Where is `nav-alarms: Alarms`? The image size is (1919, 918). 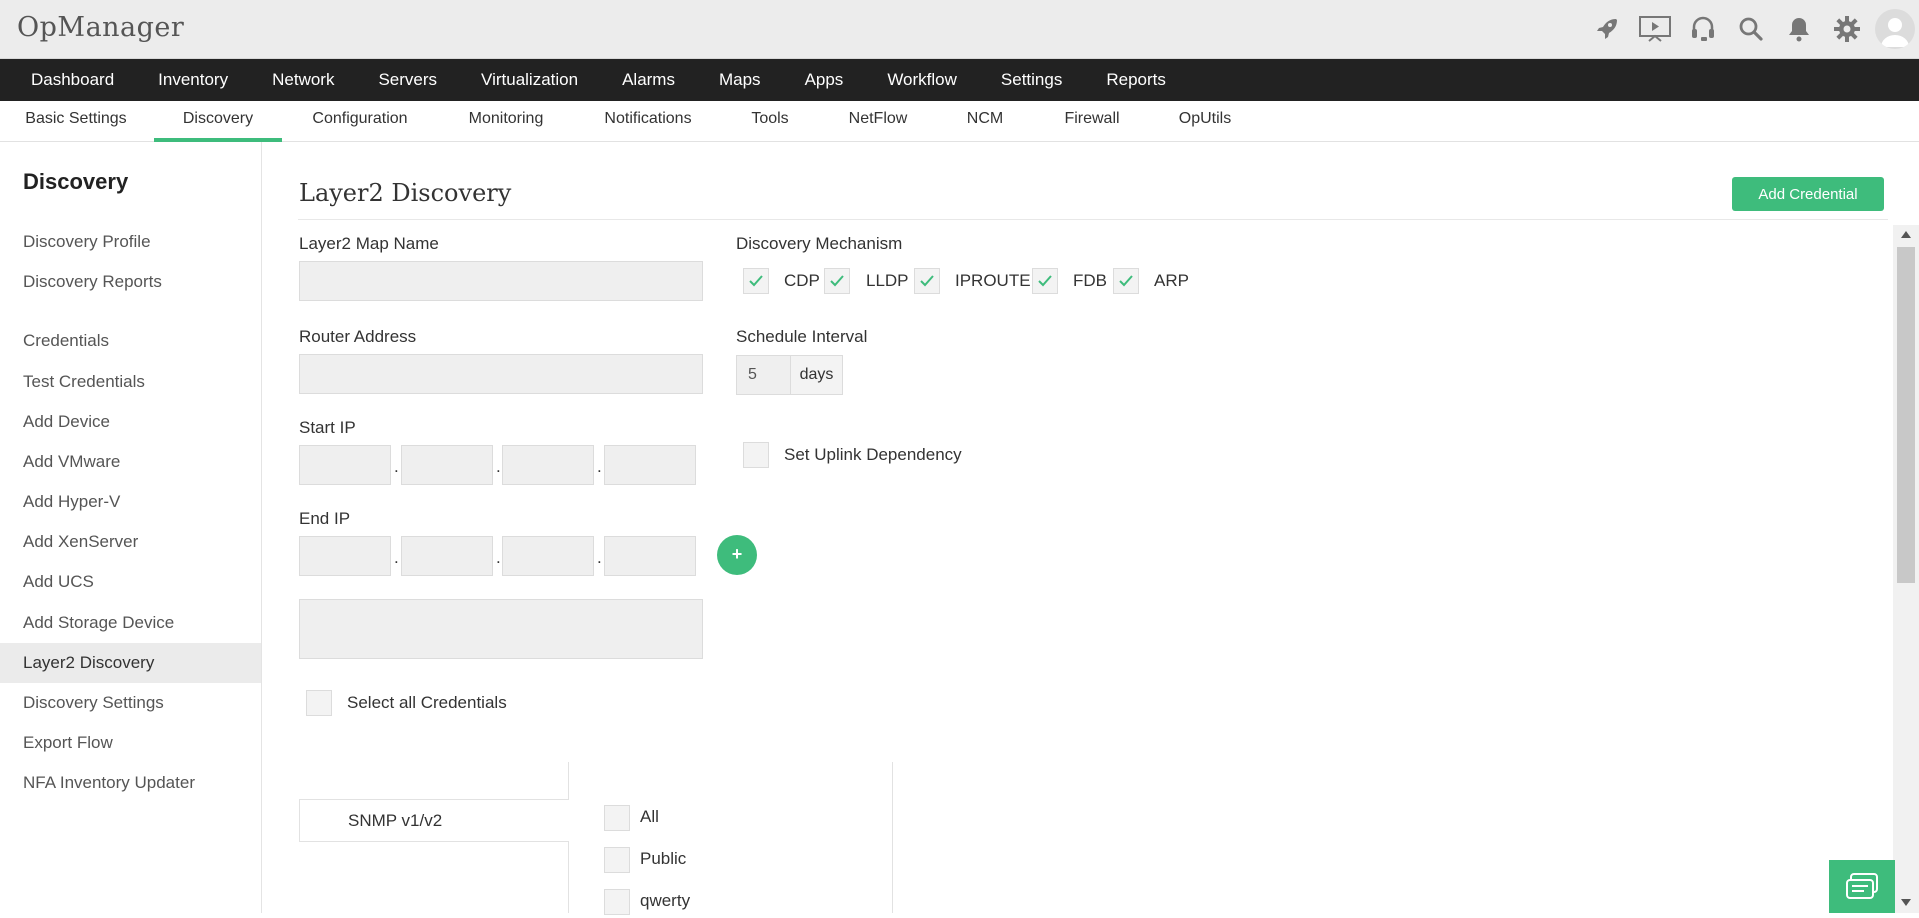 nav-alarms: Alarms is located at coordinates (648, 80).